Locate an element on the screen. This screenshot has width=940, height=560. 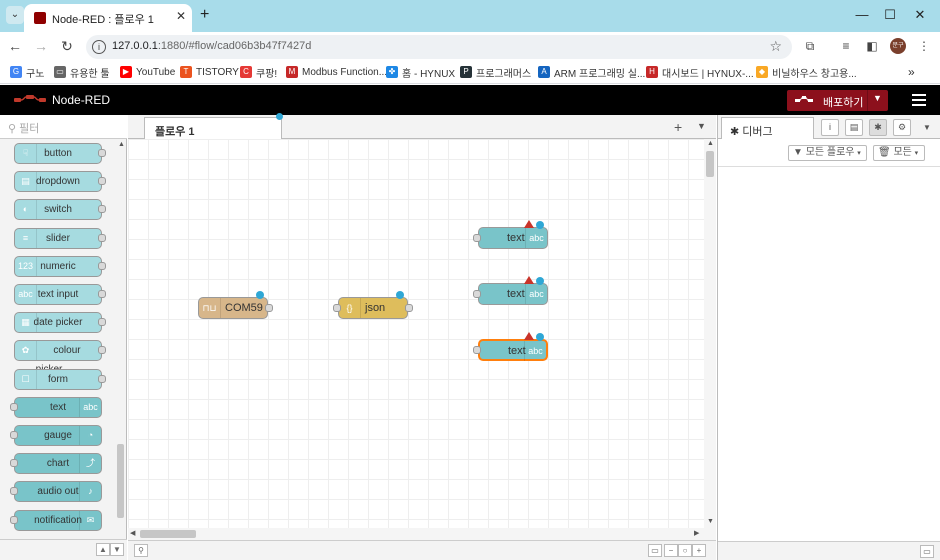
more-bookmarks-icon: » is located at coordinates (911, 72).